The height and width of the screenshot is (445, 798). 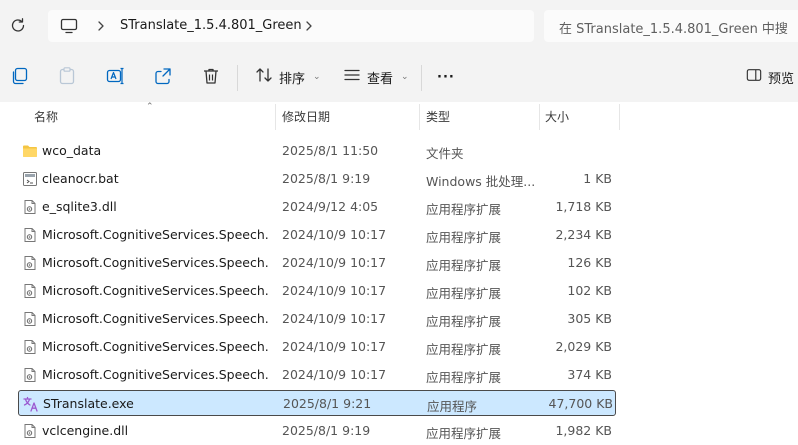 I want to click on file-name: wco_data, so click(x=72, y=150).